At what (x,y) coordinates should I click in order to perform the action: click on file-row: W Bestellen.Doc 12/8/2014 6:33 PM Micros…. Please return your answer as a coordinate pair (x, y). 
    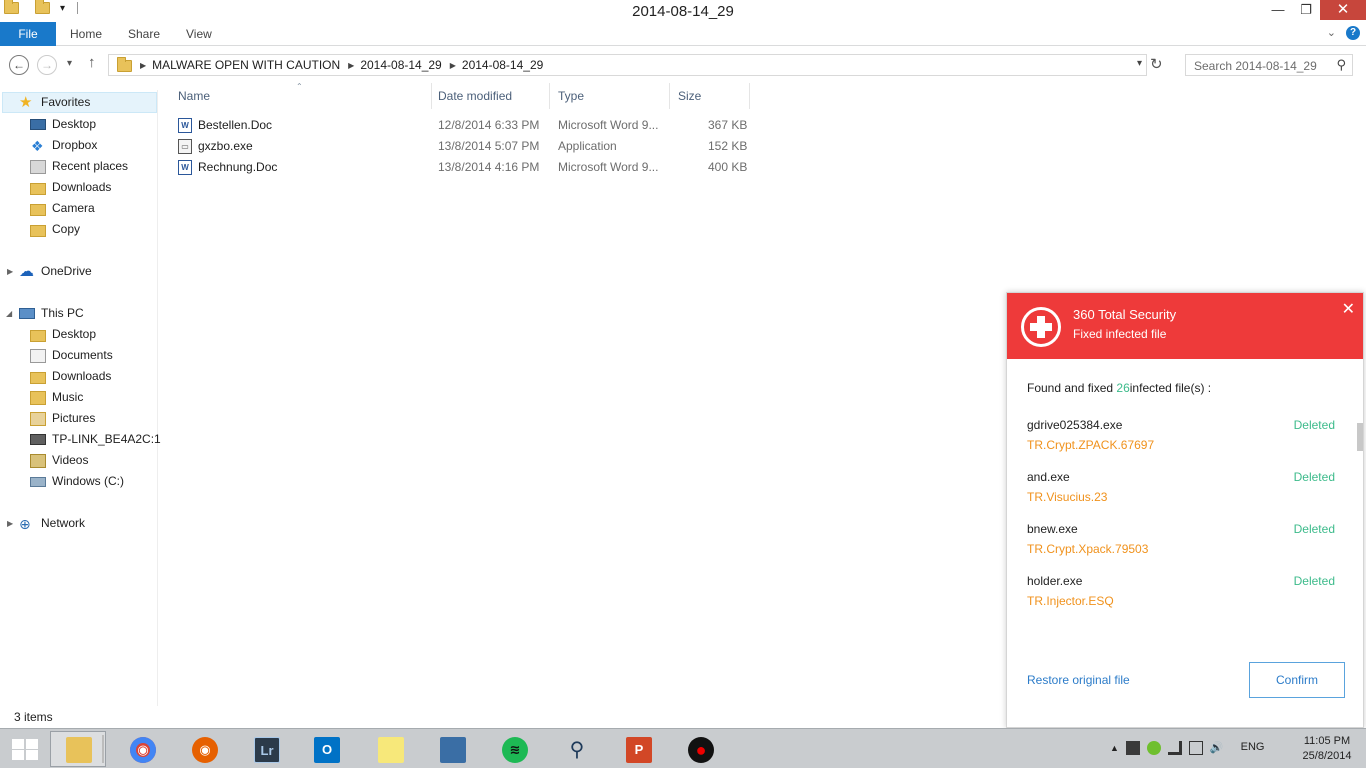
    Looking at the image, I should click on (465, 125).